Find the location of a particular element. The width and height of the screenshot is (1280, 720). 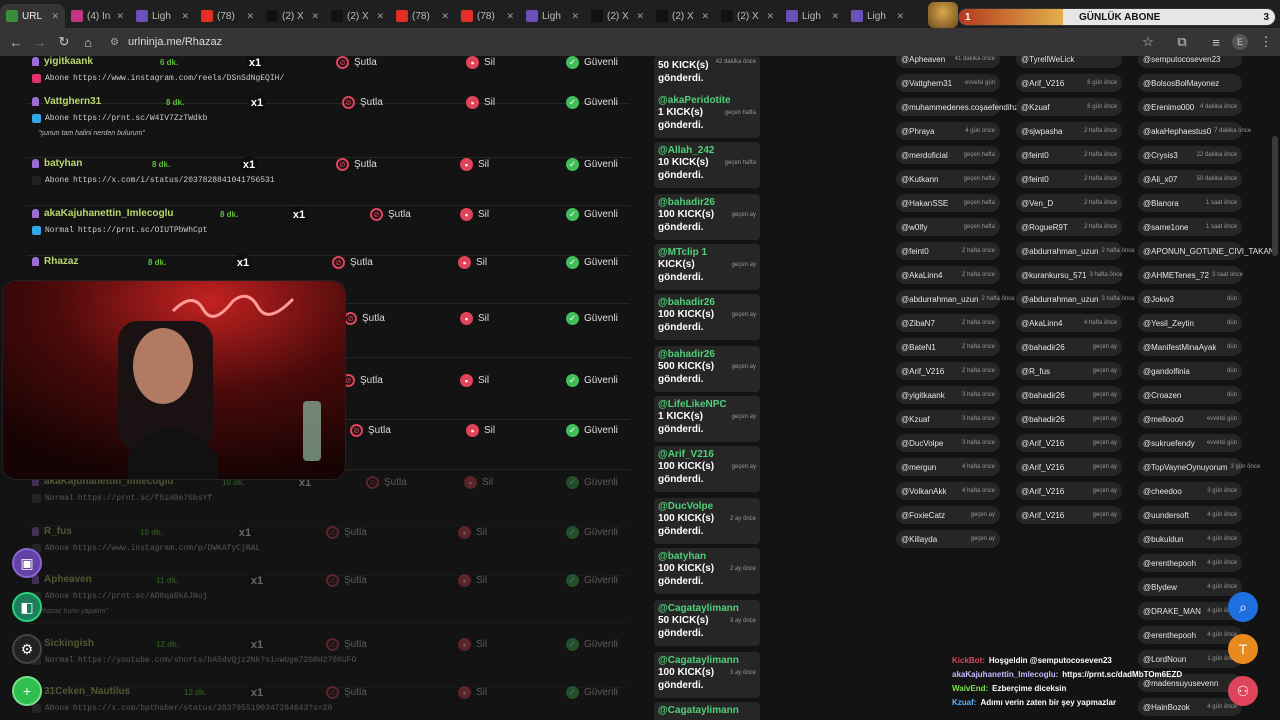

subscriber-pill: @Ali_x07 50 dakika önce is located at coordinates (1190, 179).